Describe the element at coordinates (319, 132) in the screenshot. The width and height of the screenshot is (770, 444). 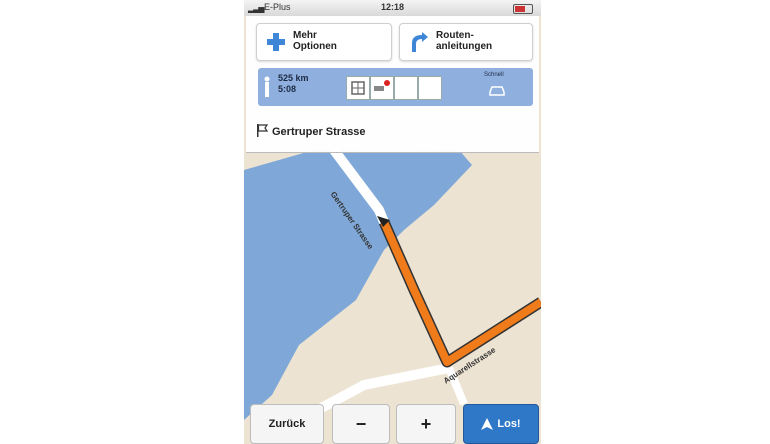
I see `destination-label: Gertruper Strasse` at that location.